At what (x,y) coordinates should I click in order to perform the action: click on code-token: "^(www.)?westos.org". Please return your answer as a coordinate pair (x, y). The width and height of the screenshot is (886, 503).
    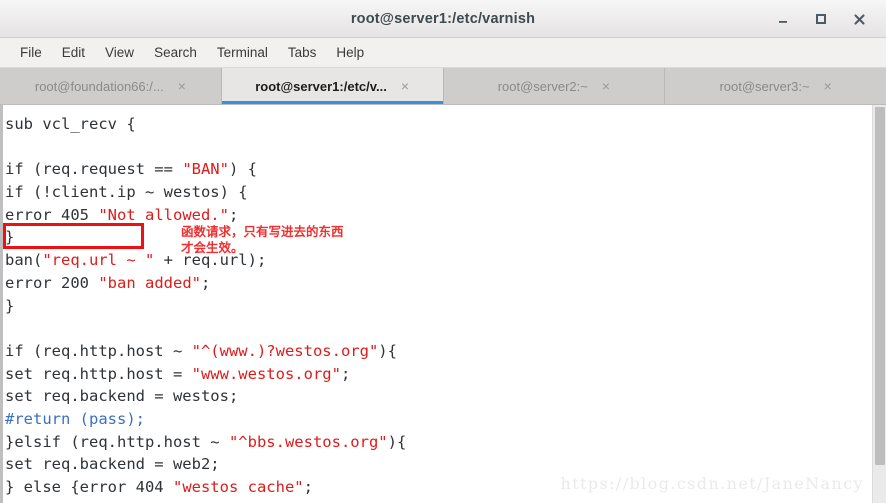
    Looking at the image, I should click on (285, 350).